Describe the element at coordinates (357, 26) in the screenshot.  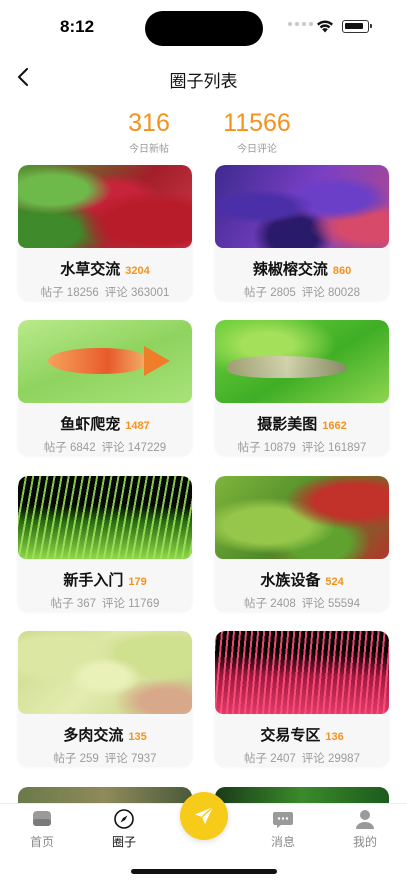
I see `battery-icon` at that location.